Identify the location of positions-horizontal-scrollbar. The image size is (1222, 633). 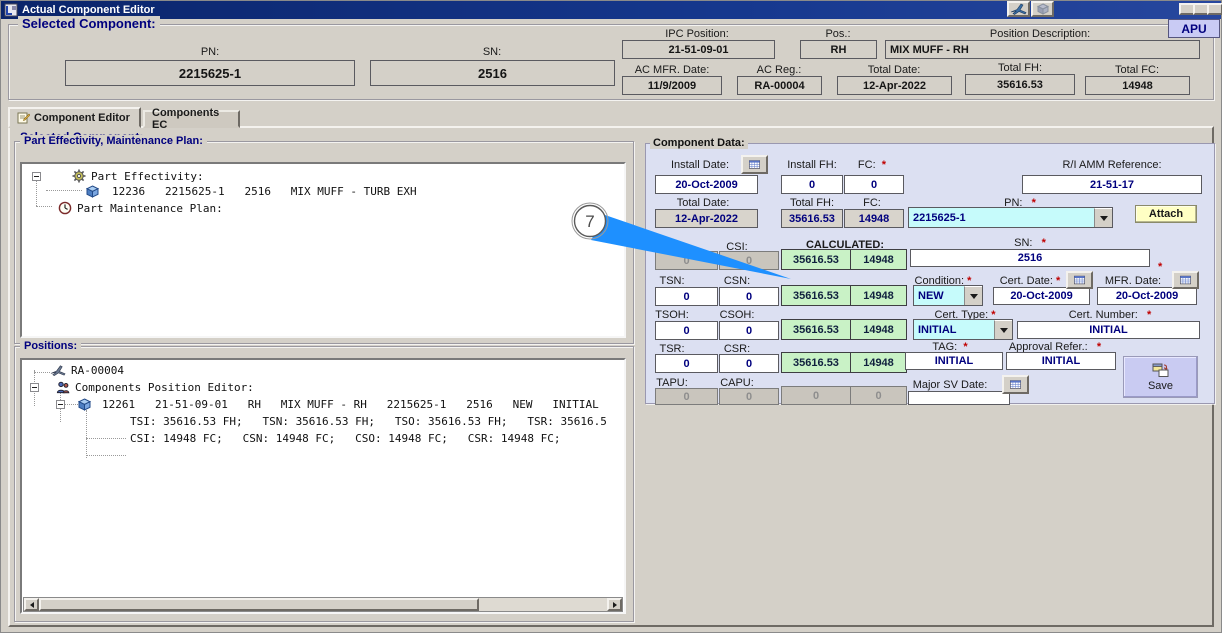
(323, 604).